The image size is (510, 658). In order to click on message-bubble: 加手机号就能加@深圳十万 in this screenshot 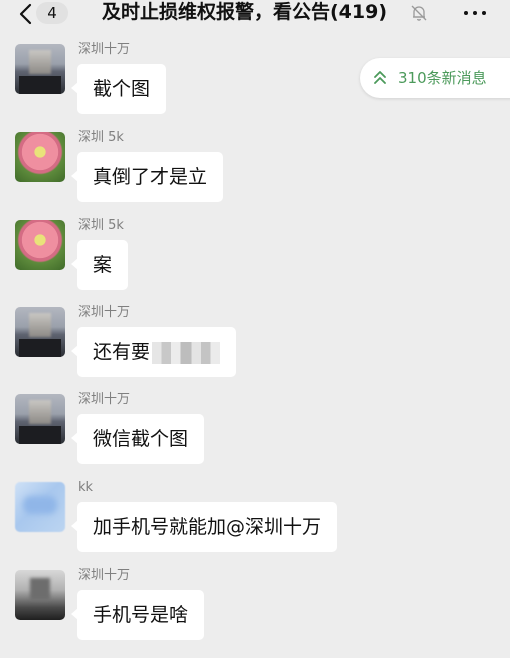, I will do `click(204, 527)`.